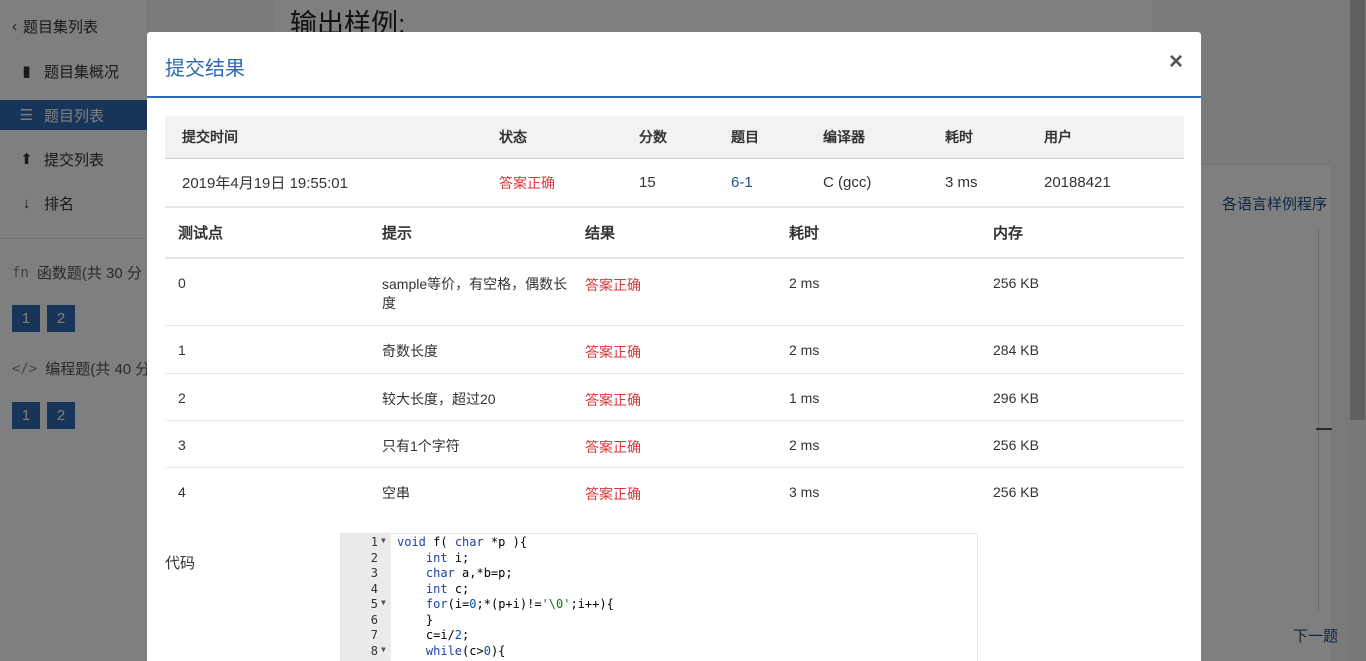  Describe the element at coordinates (439, 399) in the screenshot. I see `case-hint: 较大长度，超过20` at that location.